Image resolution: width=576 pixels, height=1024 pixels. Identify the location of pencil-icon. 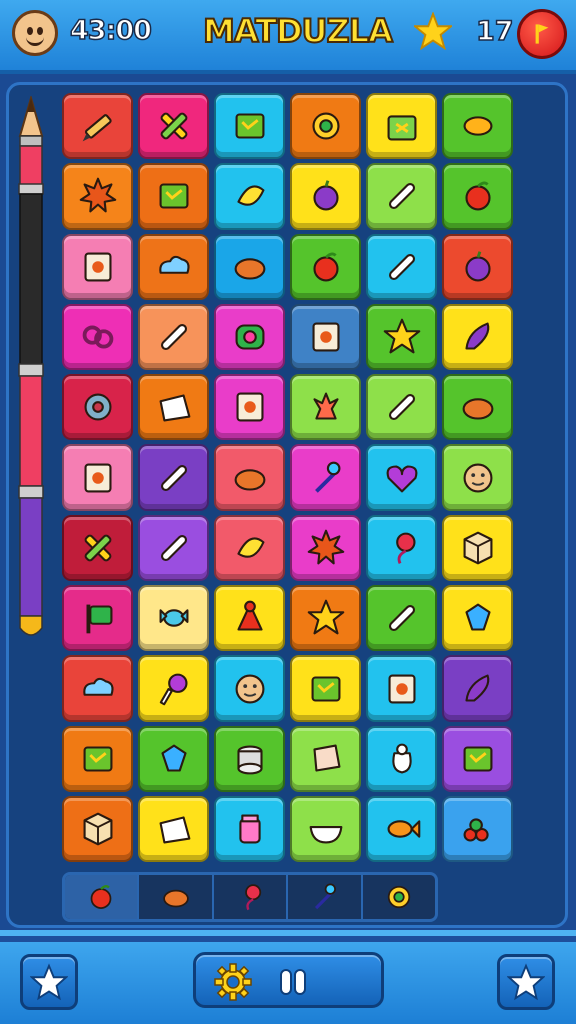
(97, 128).